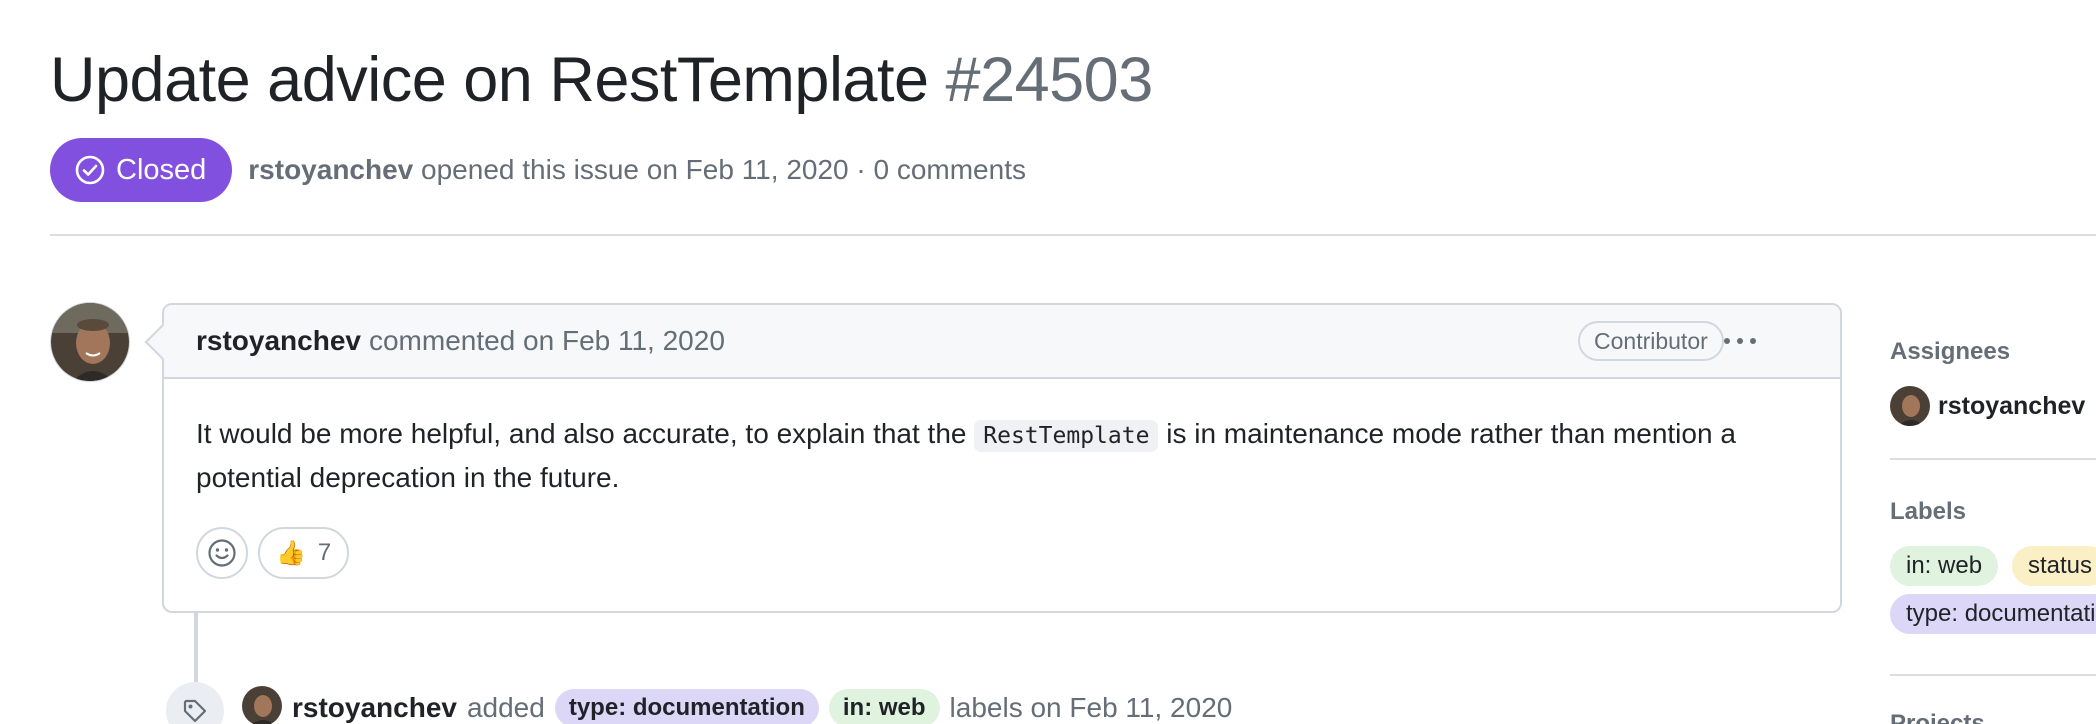 Image resolution: width=2096 pixels, height=724 pixels. Describe the element at coordinates (1928, 512) in the screenshot. I see `labels-heading: Labels` at that location.